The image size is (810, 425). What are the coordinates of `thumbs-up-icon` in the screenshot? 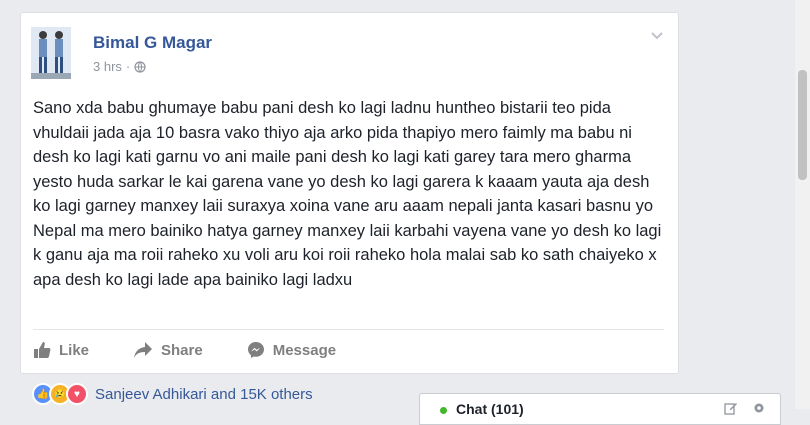 It's located at (42, 350).